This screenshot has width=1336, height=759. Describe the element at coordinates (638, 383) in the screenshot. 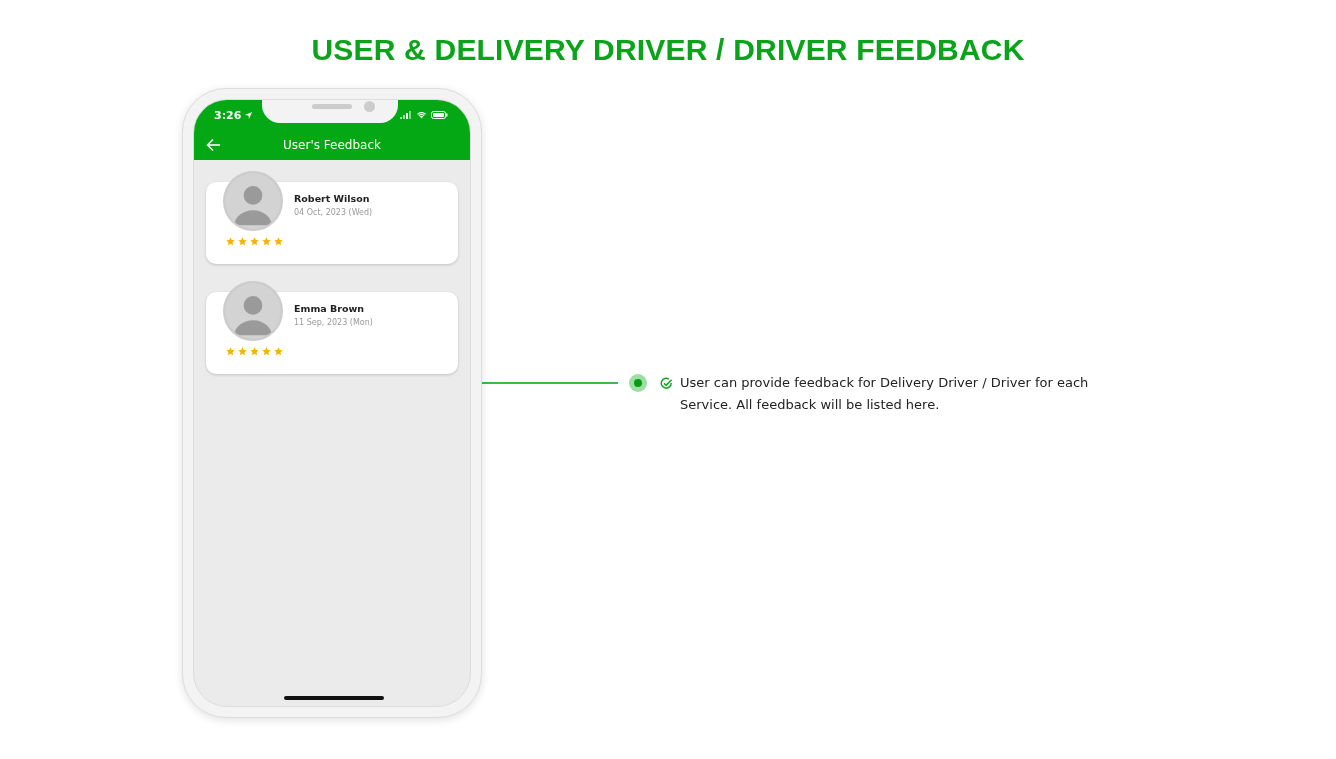

I see `pointer-dot` at that location.